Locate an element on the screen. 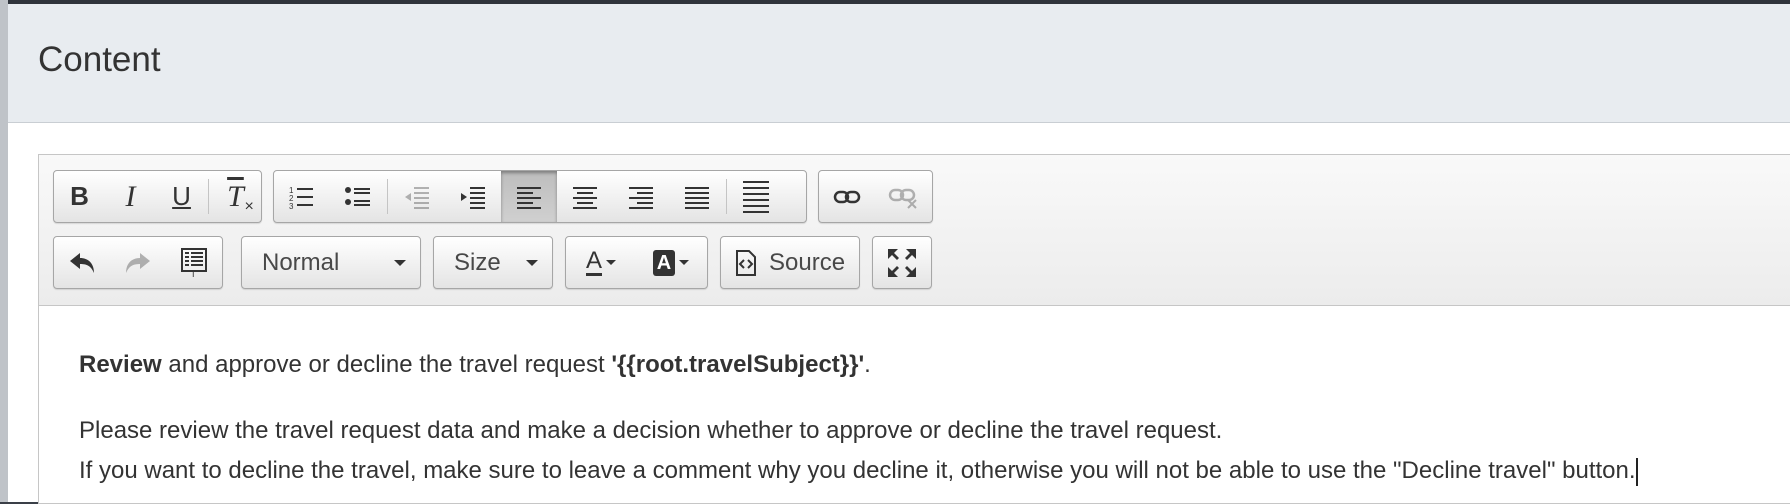 The image size is (1790, 504). paragraph-format-button is located at coordinates (756, 196).